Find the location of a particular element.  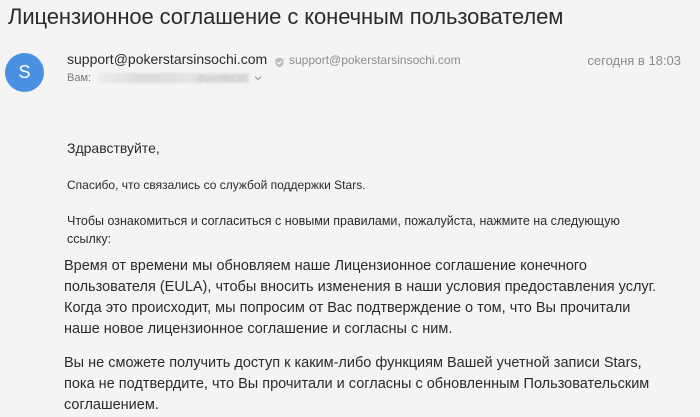

verified-badge-icon is located at coordinates (279, 61).